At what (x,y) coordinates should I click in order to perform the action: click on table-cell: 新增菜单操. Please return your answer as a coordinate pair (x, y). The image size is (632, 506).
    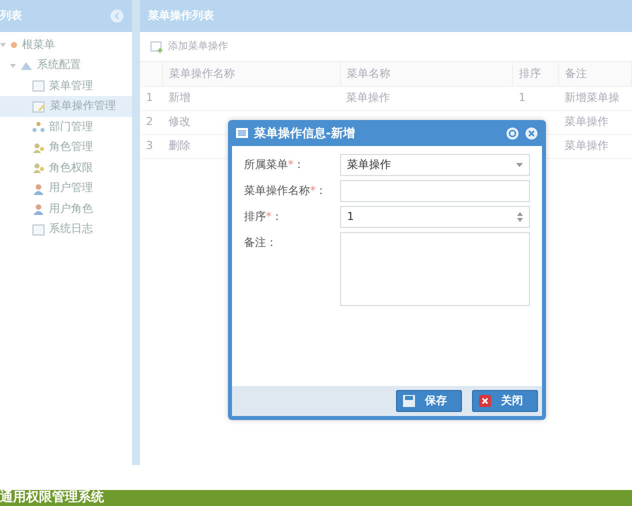
    Looking at the image, I should click on (595, 98).